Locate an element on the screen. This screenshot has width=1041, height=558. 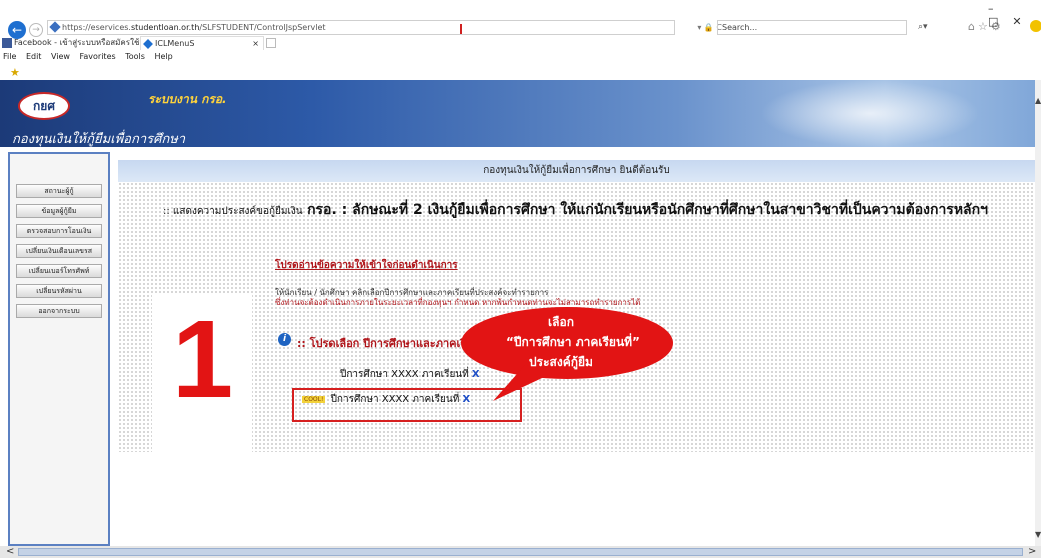
horizontal-scrollbar: < > is located at coordinates (520, 552).